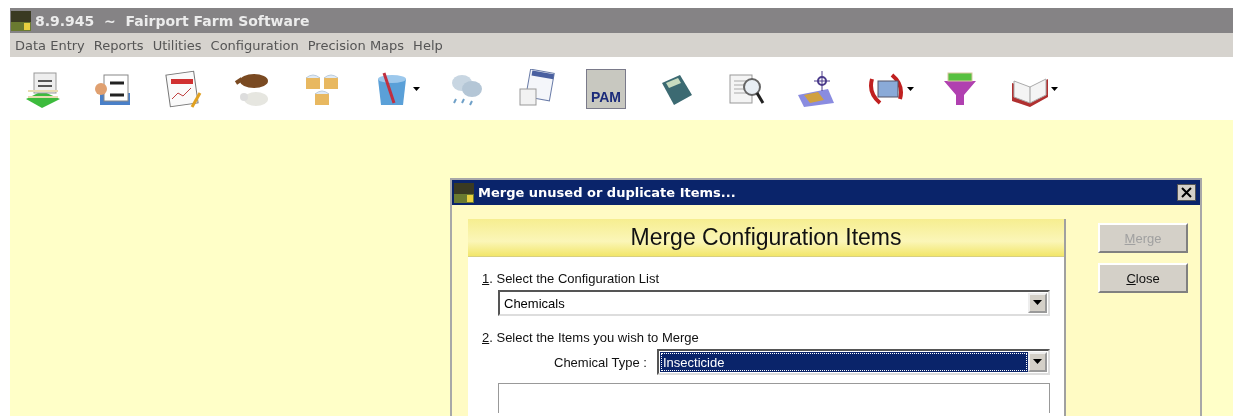  What do you see at coordinates (600, 362) in the screenshot?
I see `field-label: Chemical Type :` at bounding box center [600, 362].